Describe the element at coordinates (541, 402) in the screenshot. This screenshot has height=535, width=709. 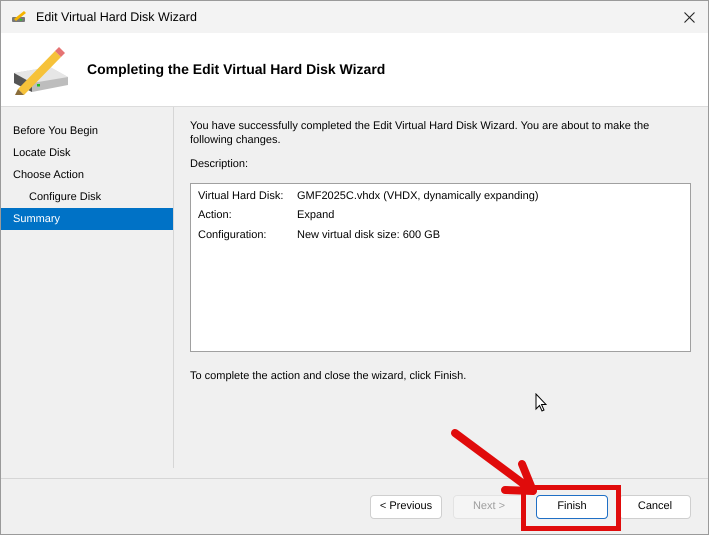
I see `cursor-icon` at that location.